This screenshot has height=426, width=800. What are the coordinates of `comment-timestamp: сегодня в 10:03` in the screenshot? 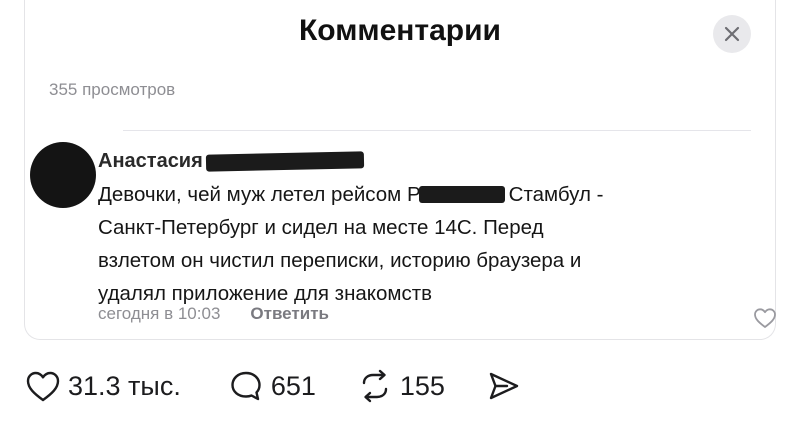 It's located at (159, 313).